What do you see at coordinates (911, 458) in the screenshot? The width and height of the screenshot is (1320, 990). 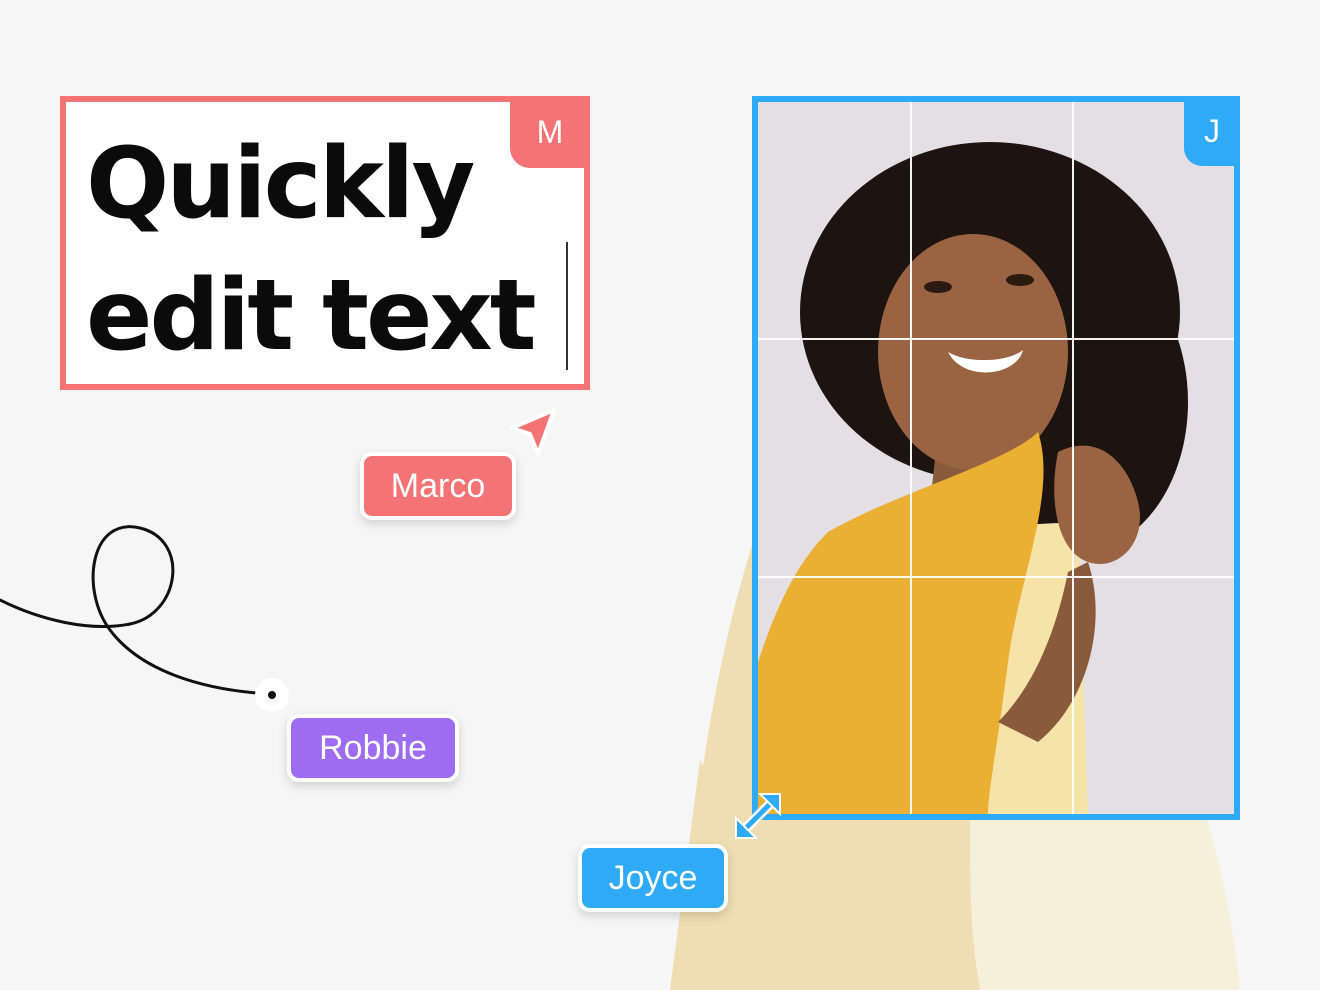 I see `grid-line-v1` at bounding box center [911, 458].